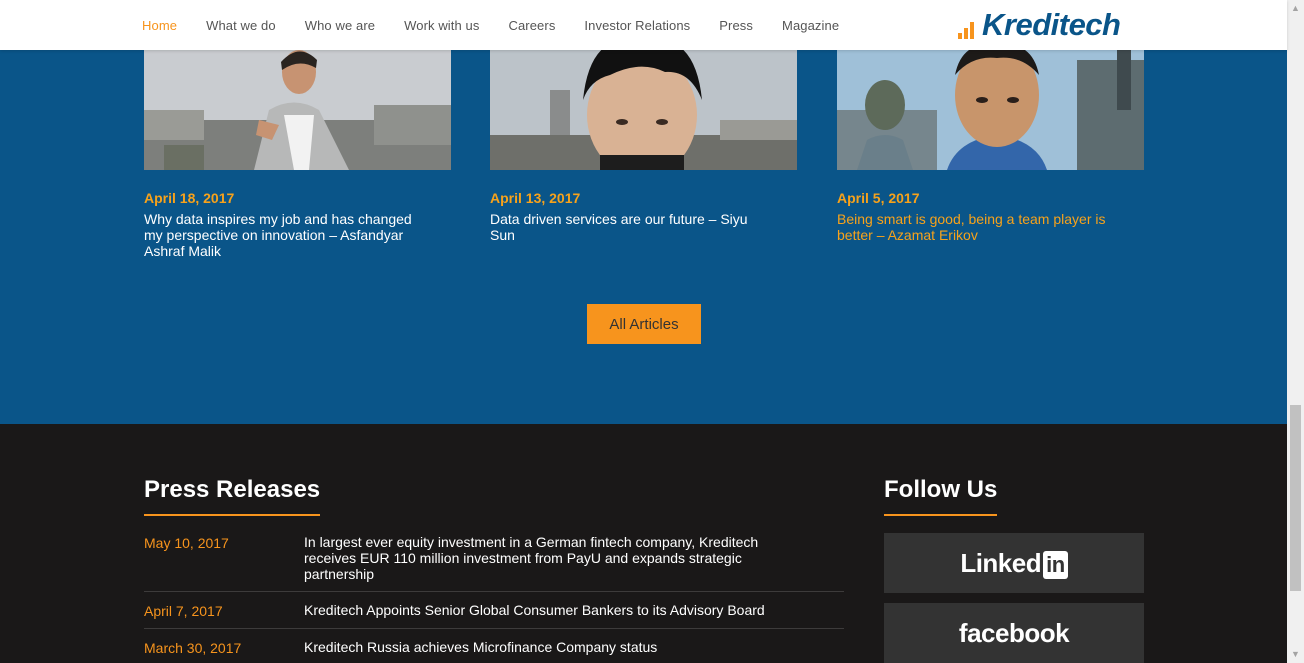  What do you see at coordinates (810, 25) in the screenshot?
I see `nav-item-magazine: Magazine` at bounding box center [810, 25].